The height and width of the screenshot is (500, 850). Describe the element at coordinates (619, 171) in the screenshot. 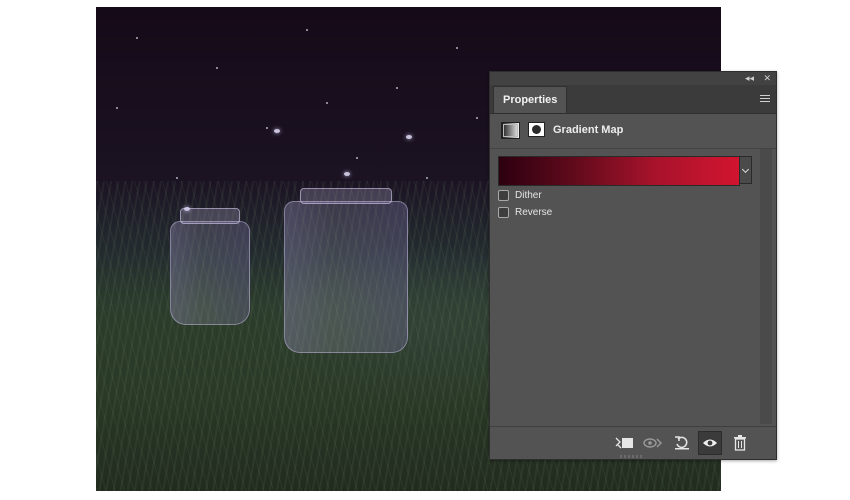

I see `gradient-preview` at that location.